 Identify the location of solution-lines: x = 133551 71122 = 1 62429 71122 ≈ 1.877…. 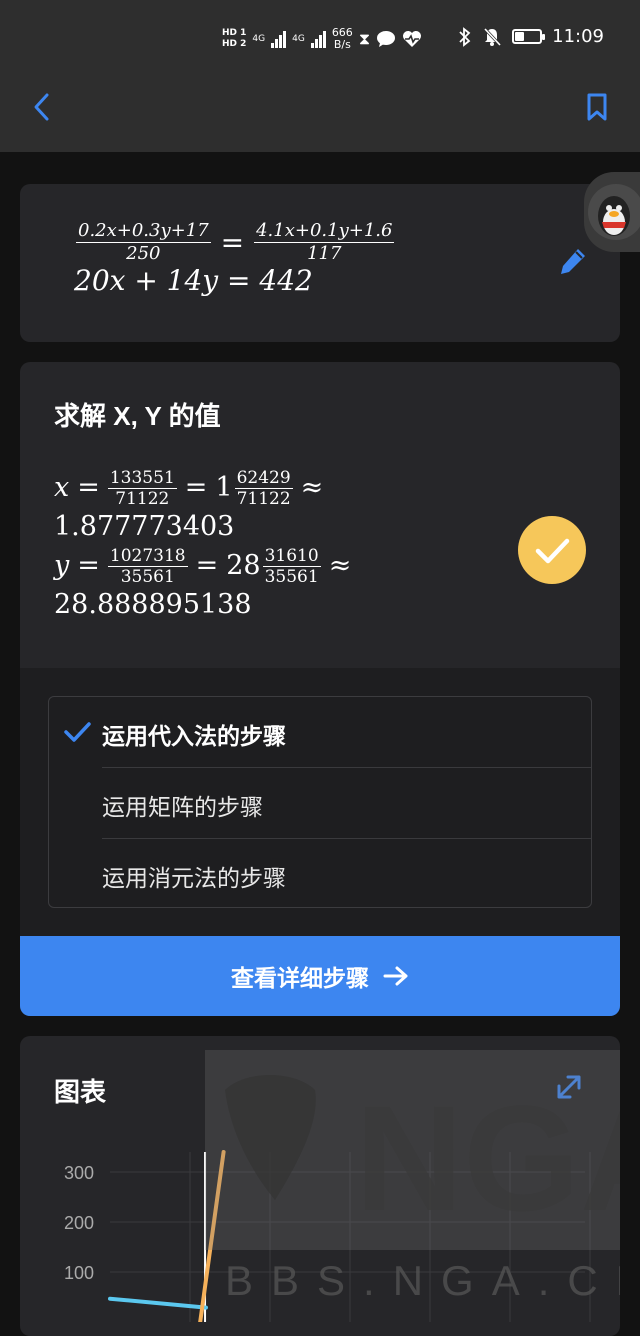
(202, 546).